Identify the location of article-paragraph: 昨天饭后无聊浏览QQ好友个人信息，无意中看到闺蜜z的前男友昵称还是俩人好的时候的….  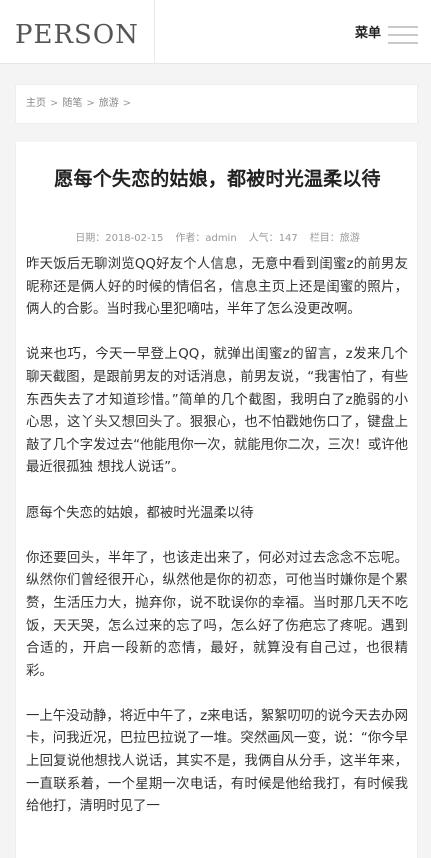
(217, 287).